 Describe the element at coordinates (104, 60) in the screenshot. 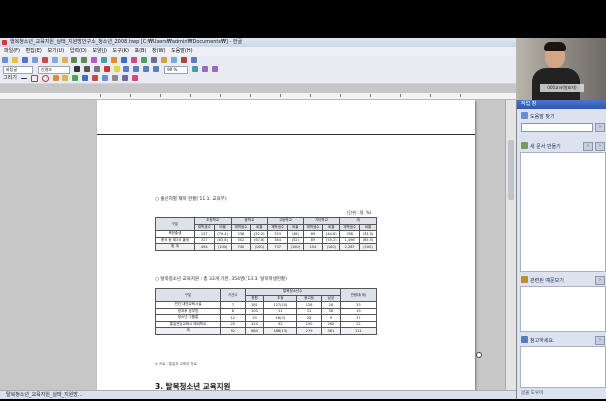

I see `find-icon` at that location.